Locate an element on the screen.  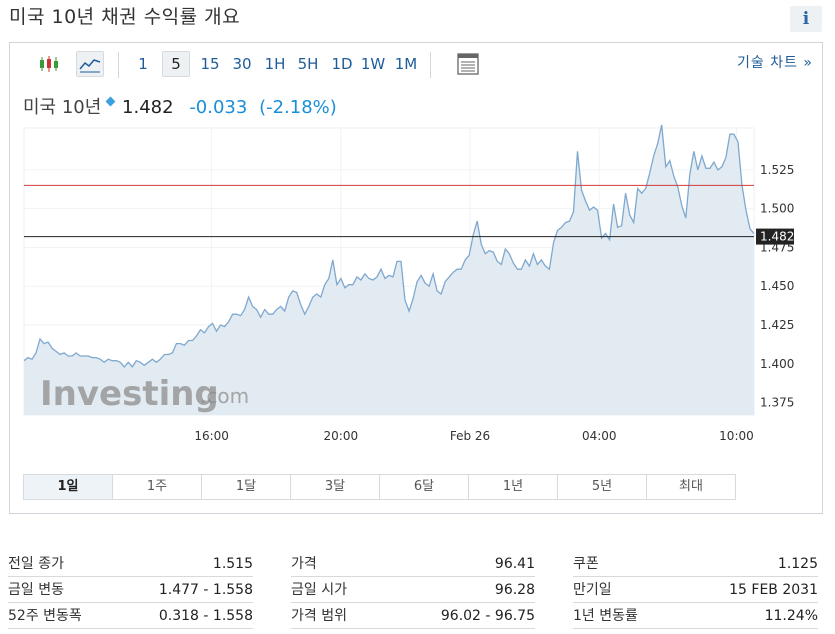
page-title: 미국 10년 채권 수익률 개요 is located at coordinates (125, 17).